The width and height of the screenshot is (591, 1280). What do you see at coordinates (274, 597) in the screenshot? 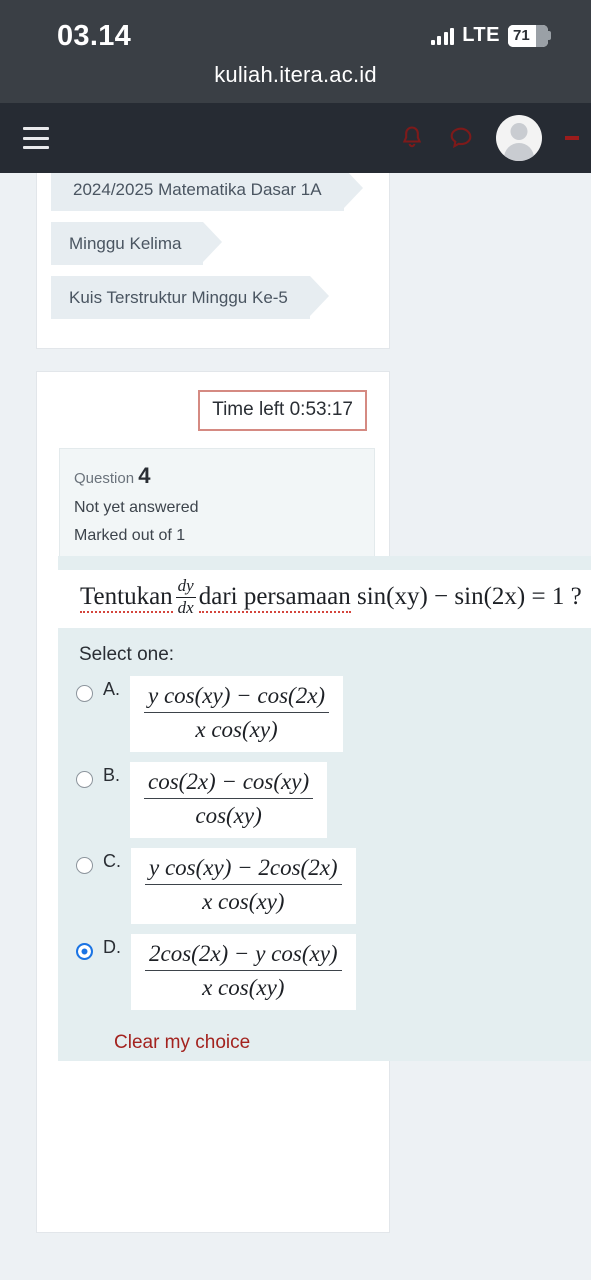
I see `question-text-middle: dari persamaan` at bounding box center [274, 597].